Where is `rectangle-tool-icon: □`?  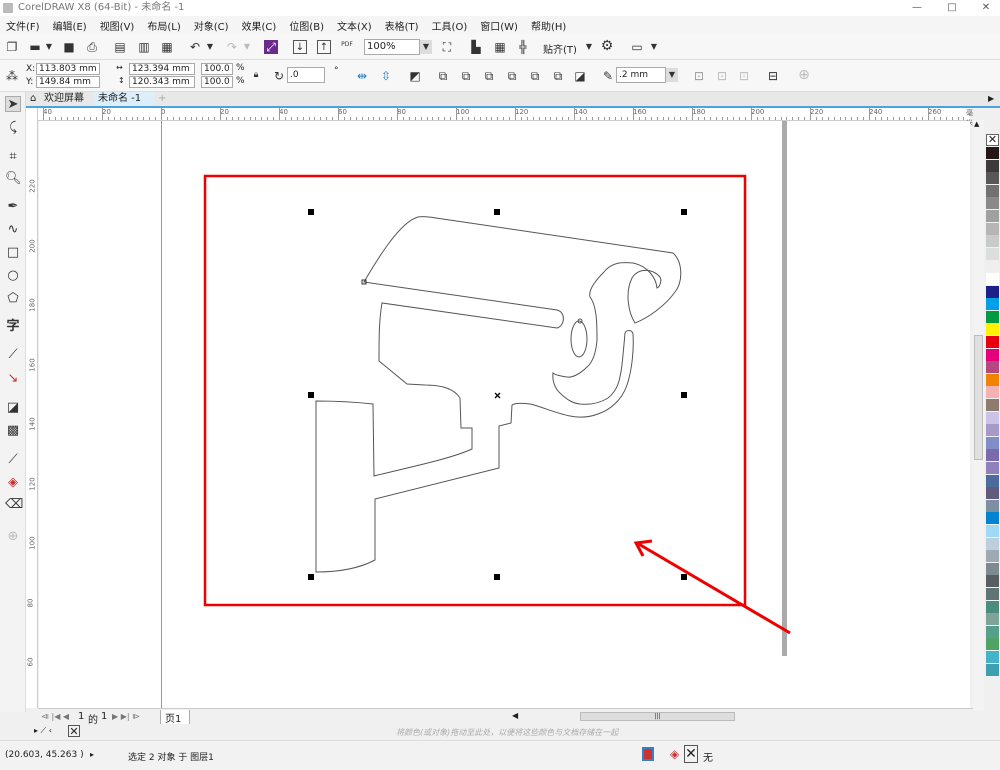
rectangle-tool-icon: □ is located at coordinates (13, 253).